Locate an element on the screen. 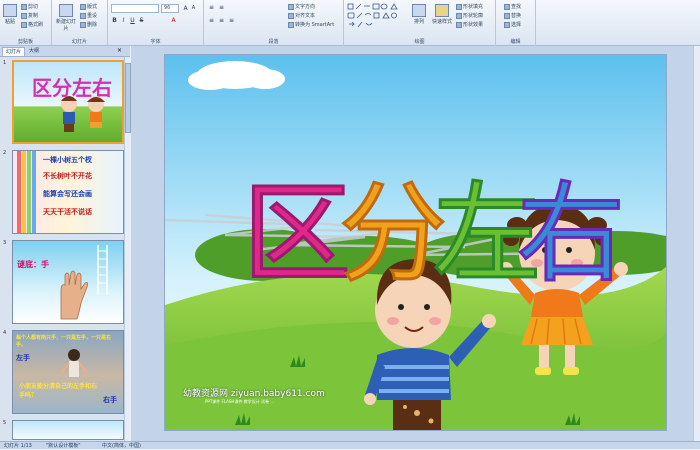  slide-title-char: 右 is located at coordinates (570, 225).